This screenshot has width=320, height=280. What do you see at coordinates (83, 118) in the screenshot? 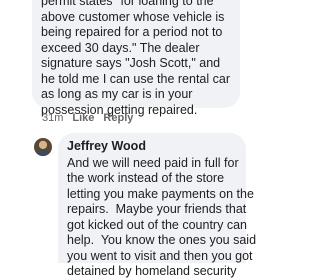
I see `like-button: Like` at bounding box center [83, 118].